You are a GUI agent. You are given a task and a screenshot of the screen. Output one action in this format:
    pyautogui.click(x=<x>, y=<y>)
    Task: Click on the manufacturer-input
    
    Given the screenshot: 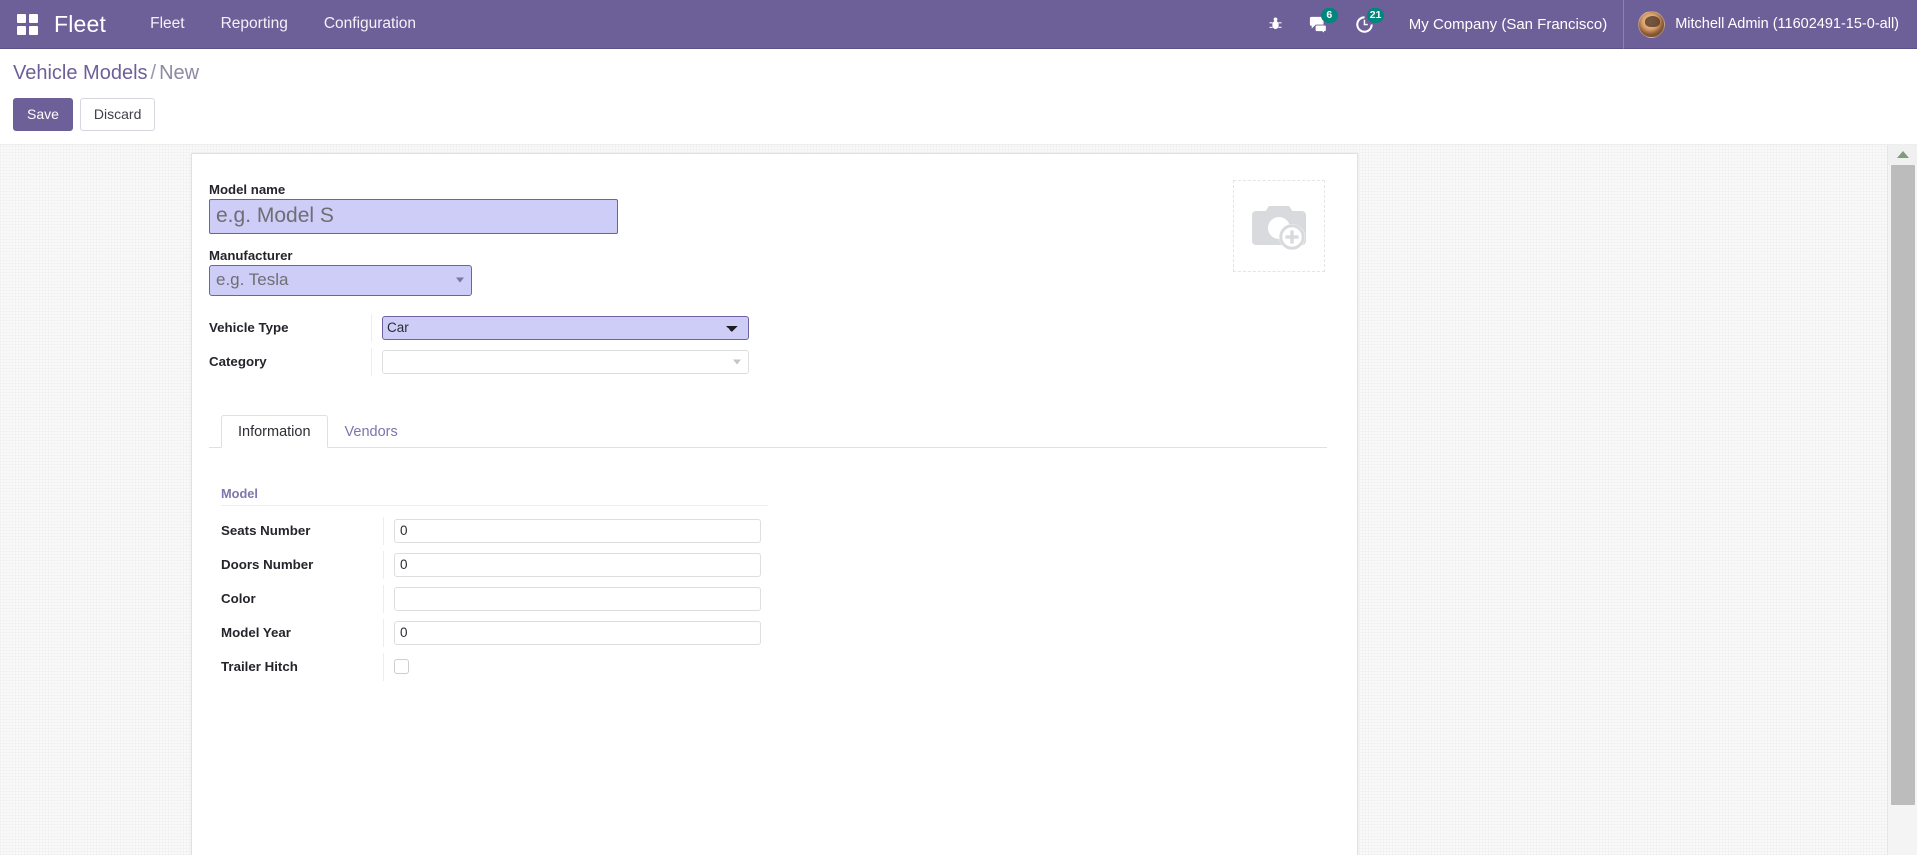 What is the action you would take?
    pyautogui.click(x=340, y=280)
    